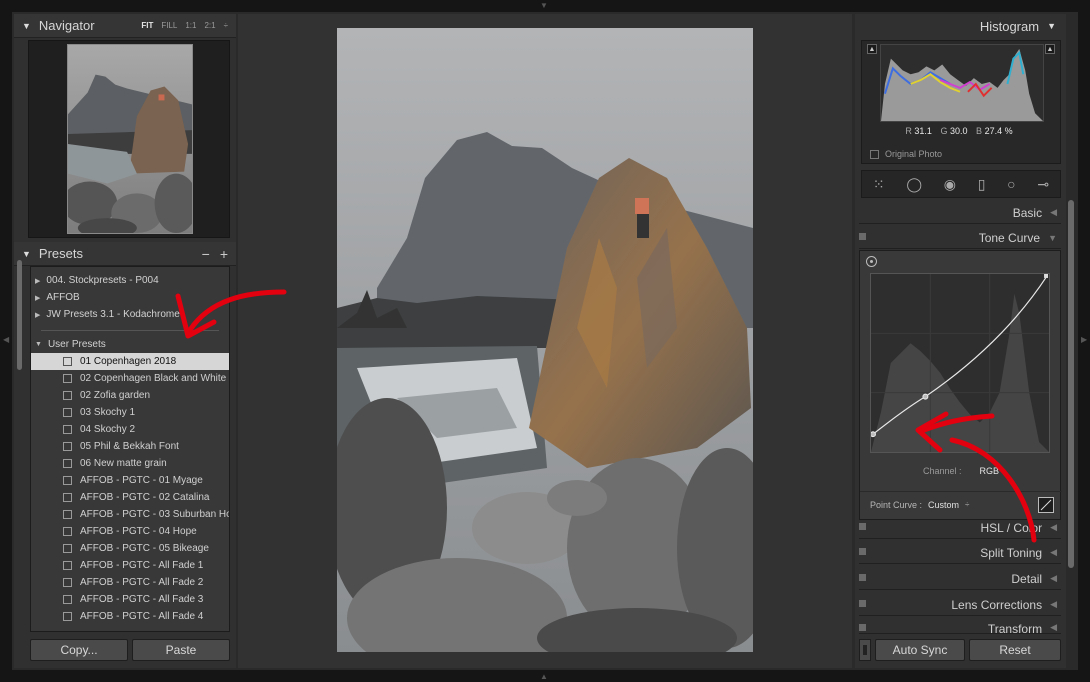 Image resolution: width=1090 pixels, height=682 pixels. I want to click on preset-folder: ▶ AFFOB, so click(130, 297).